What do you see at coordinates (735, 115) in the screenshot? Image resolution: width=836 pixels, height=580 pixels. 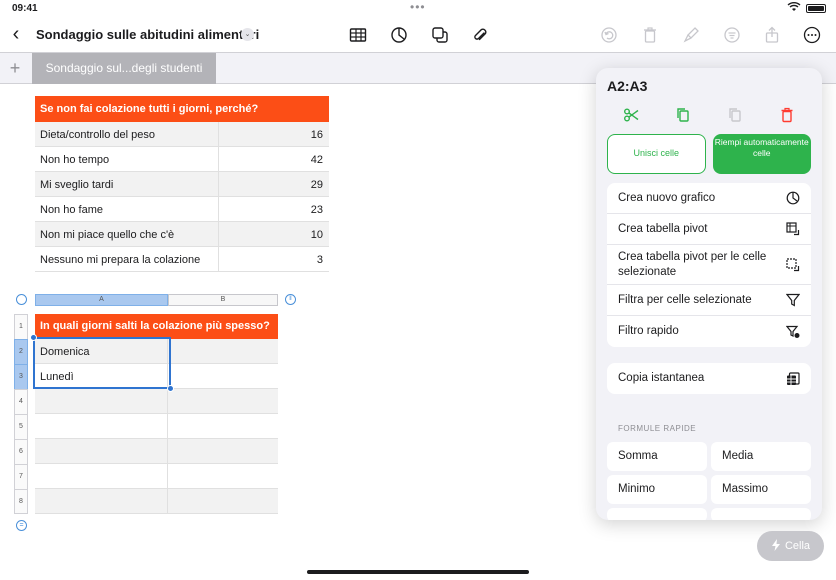 I see `paste-icon` at bounding box center [735, 115].